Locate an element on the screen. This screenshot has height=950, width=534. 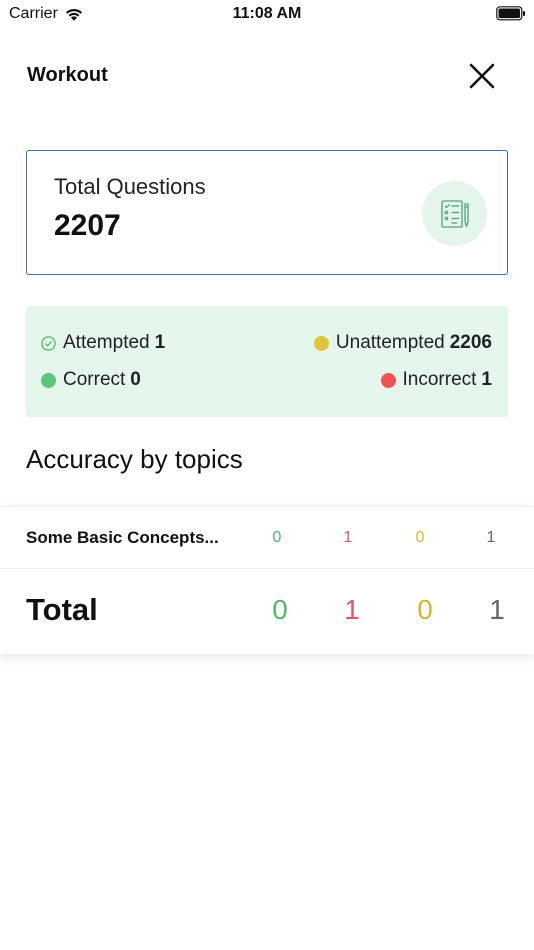
close-button is located at coordinates (482, 76).